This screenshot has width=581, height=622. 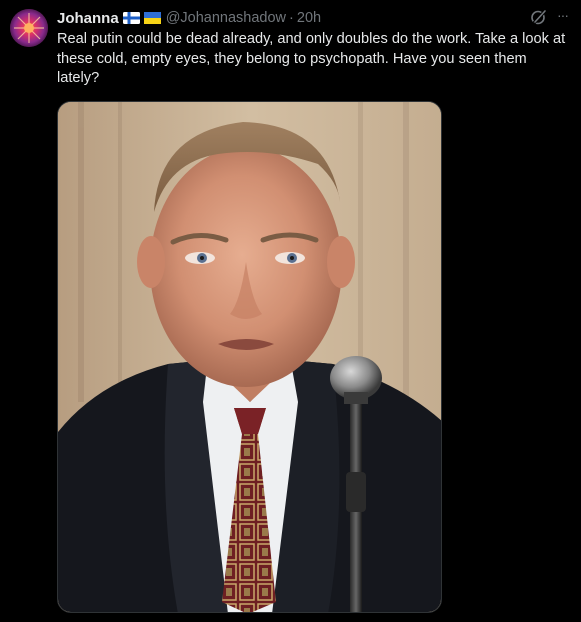 I want to click on ukraine-flag-icon, so click(x=152, y=18).